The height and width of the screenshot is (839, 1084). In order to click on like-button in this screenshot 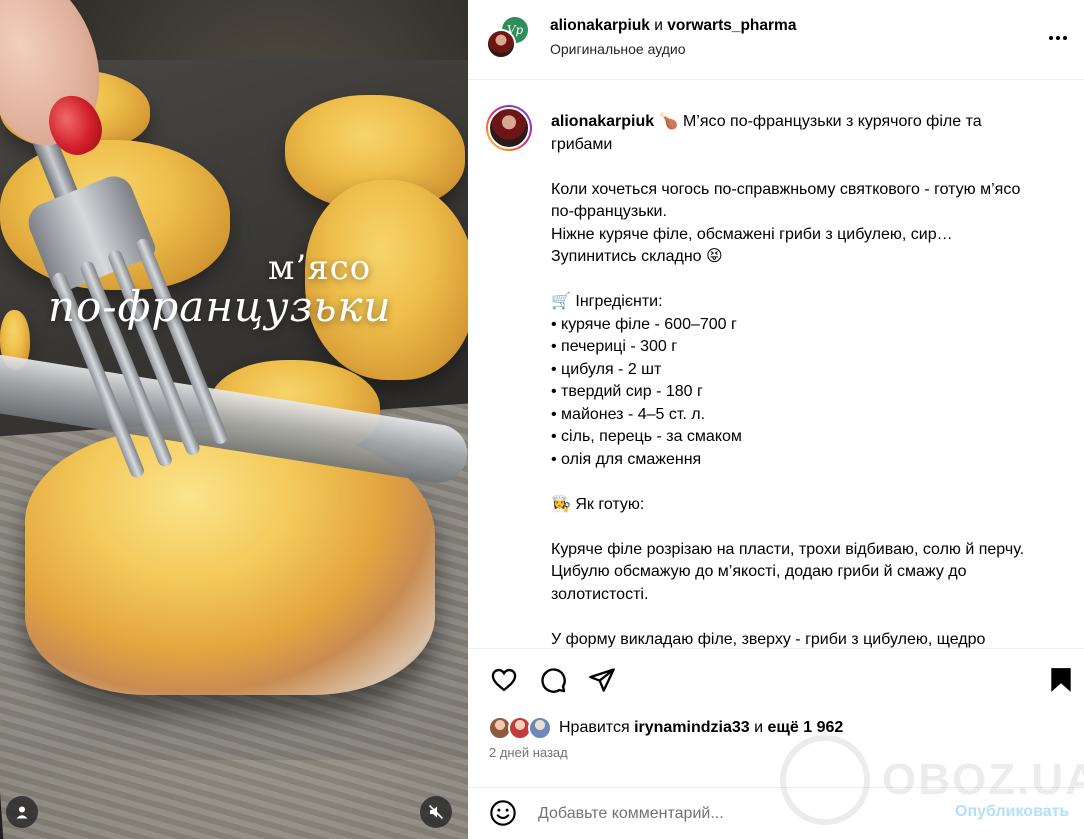, I will do `click(504, 680)`.